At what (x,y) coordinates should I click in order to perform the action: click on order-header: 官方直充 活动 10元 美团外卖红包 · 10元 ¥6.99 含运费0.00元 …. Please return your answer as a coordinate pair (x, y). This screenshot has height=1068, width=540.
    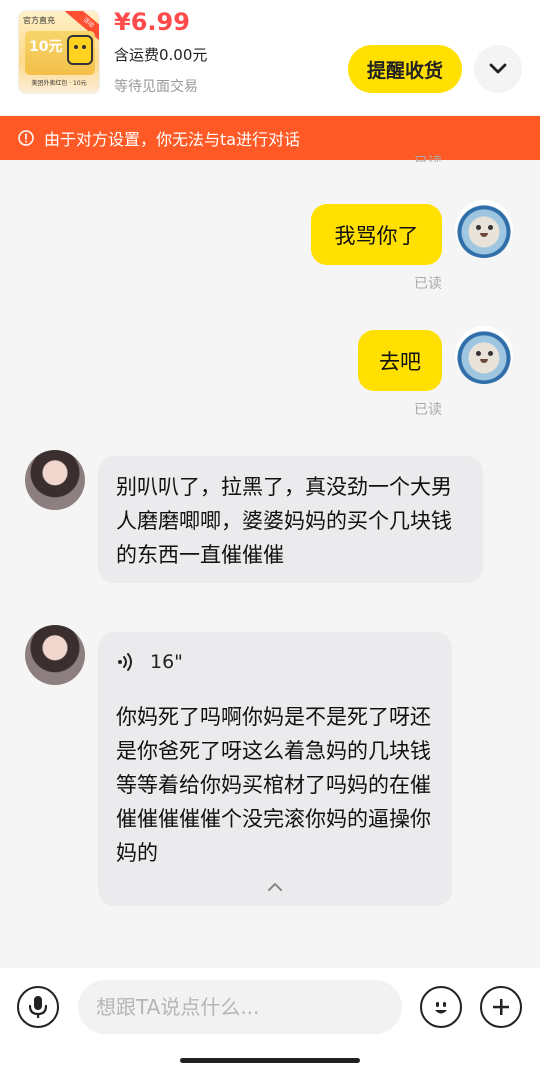
    Looking at the image, I should click on (270, 57).